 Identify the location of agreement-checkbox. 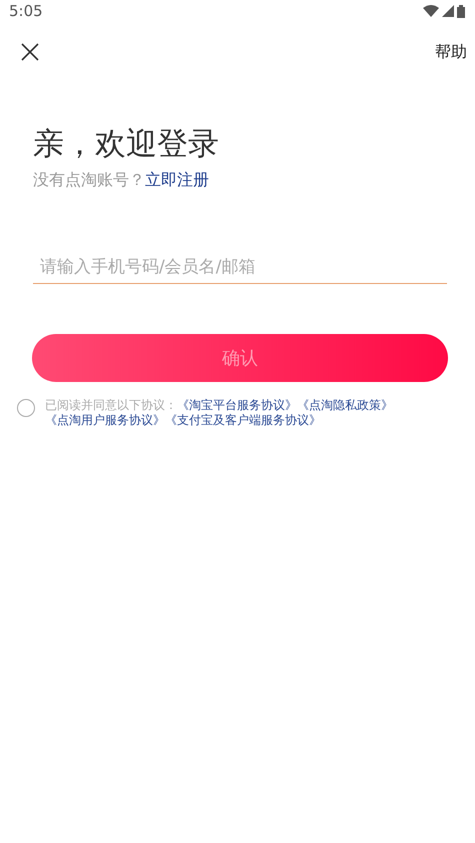
(26, 408).